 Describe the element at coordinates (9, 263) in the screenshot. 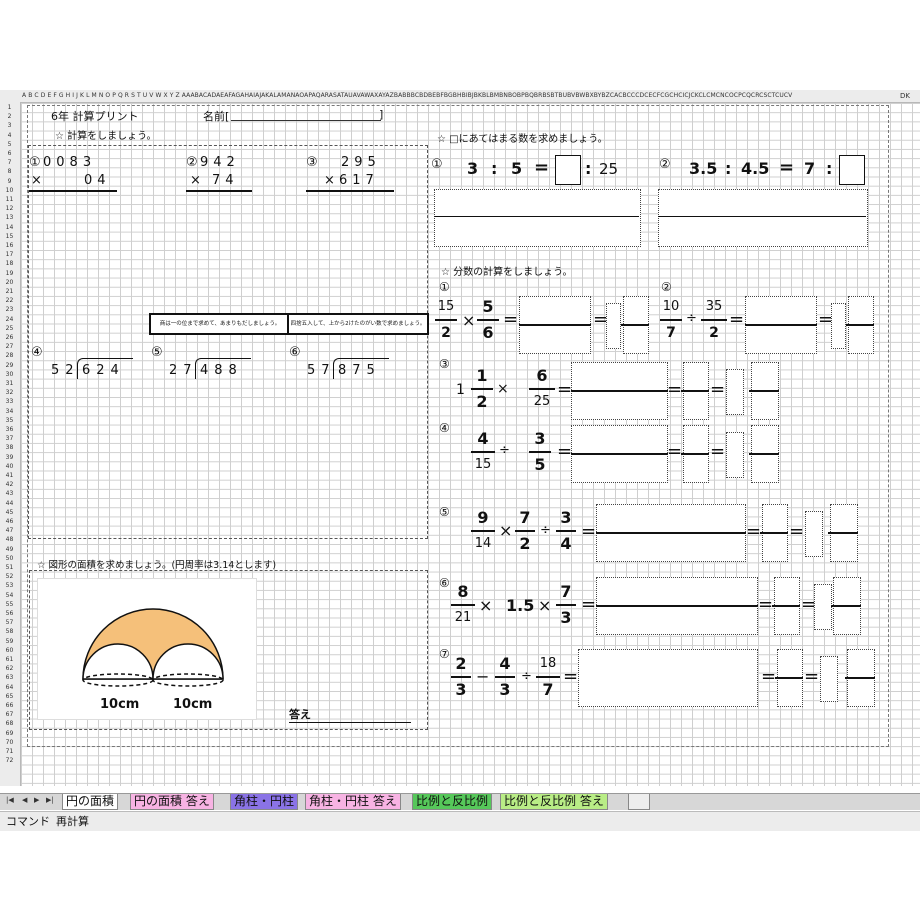

I see `row-number: 18` at that location.